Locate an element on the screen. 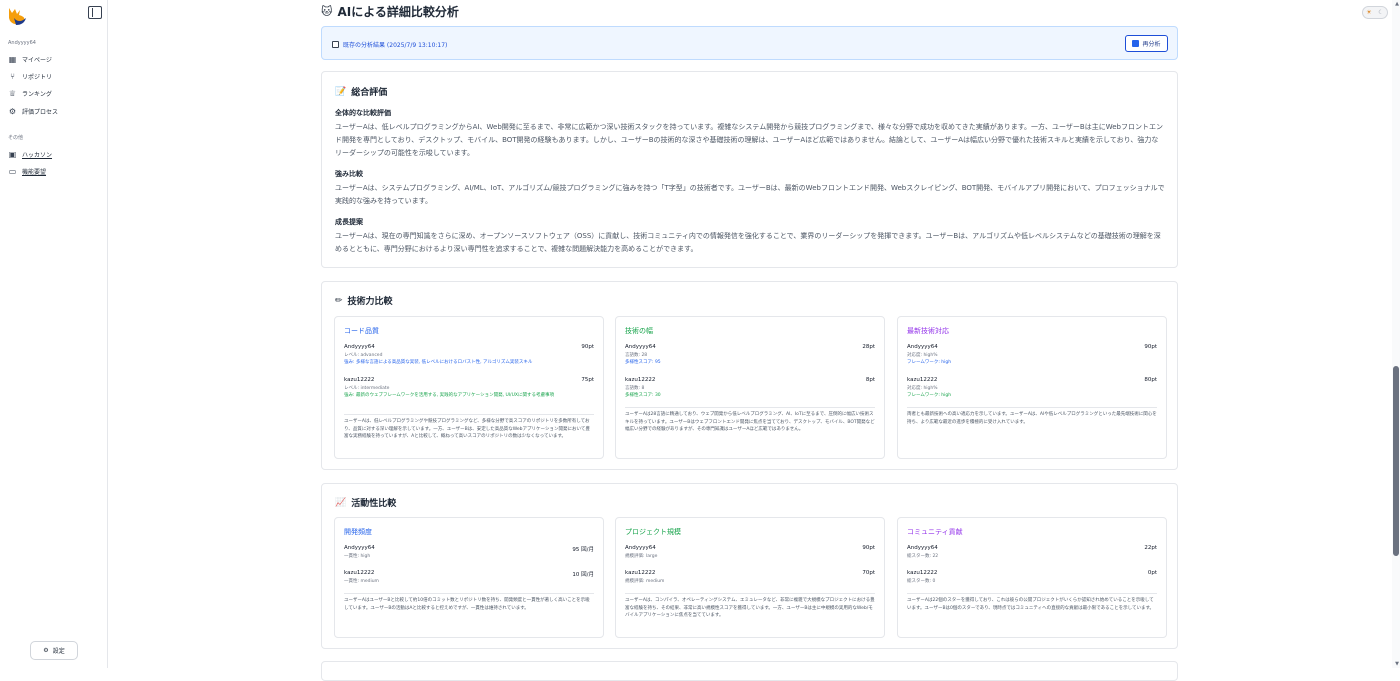  memo-icon: 📝 is located at coordinates (341, 91).